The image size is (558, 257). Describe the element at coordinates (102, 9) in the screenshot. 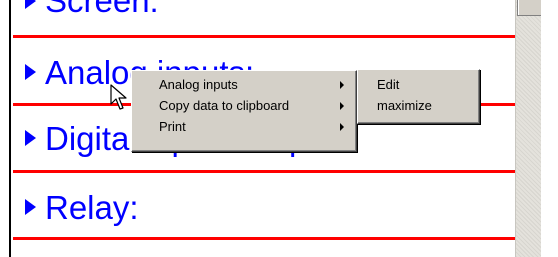

I see `section-label: Screen:` at that location.